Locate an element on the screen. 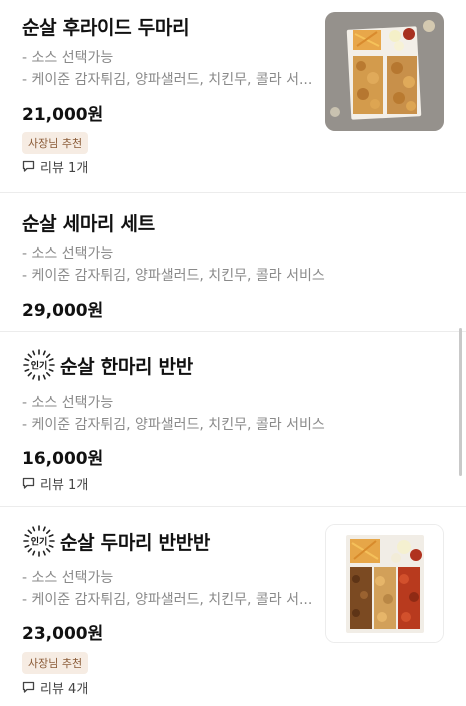 The image size is (466, 706). review-count: 리뷰 4개 is located at coordinates (55, 687).